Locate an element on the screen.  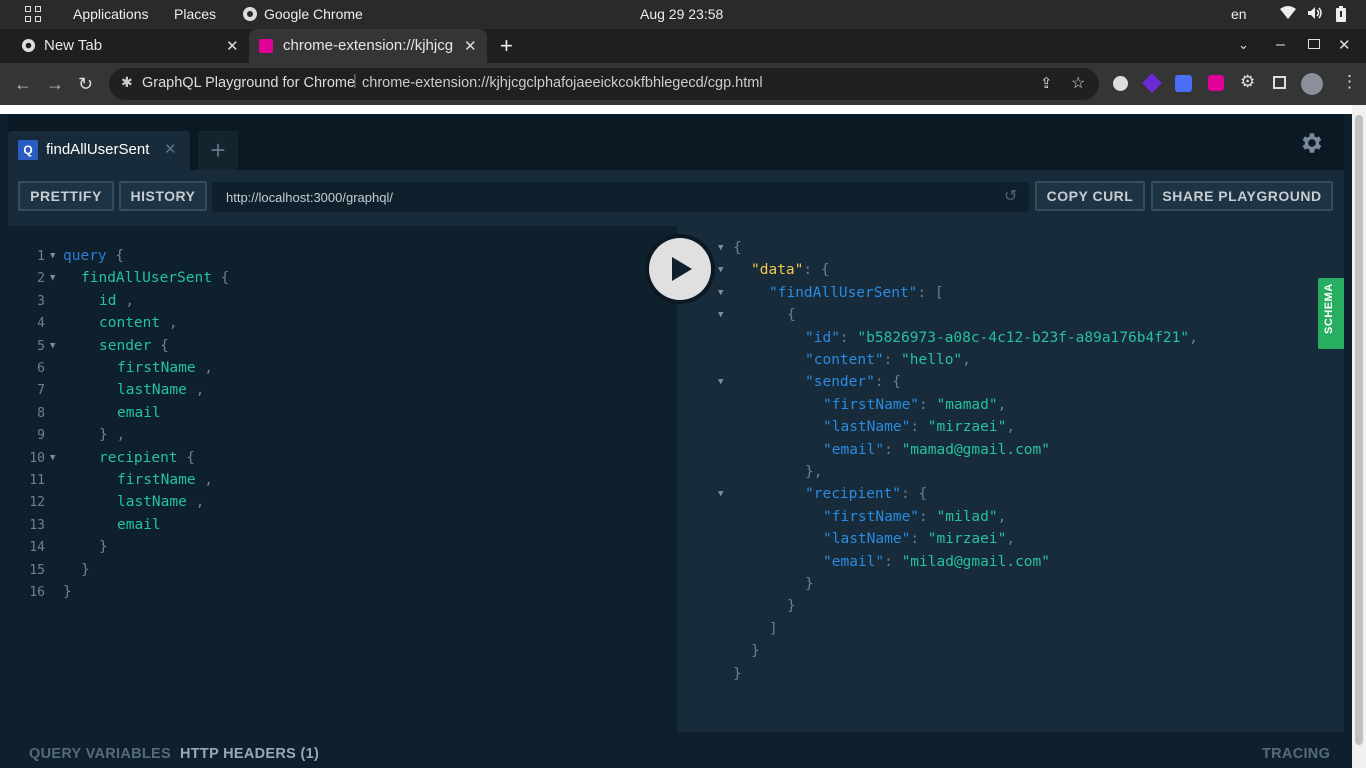
extension-diamond-icon is located at coordinates (1152, 83).